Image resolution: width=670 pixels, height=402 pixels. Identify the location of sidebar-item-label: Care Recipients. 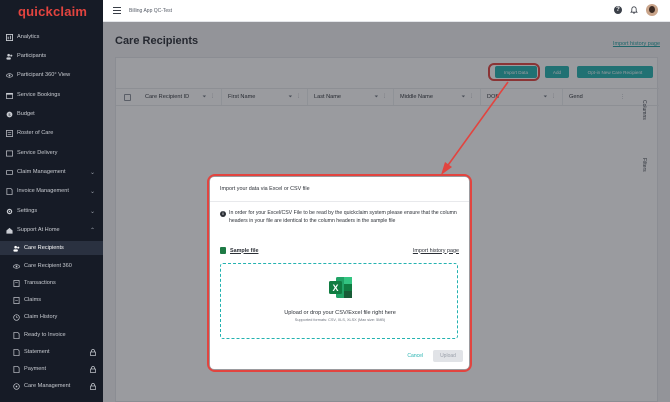
(44, 248).